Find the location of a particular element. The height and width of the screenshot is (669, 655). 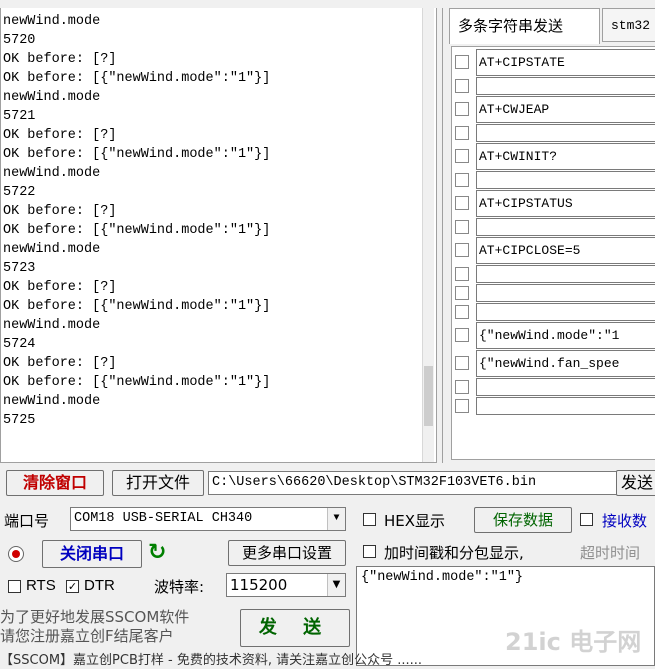

port-select: COM18 USB-SERIAL CH340 ▼ is located at coordinates (208, 519).